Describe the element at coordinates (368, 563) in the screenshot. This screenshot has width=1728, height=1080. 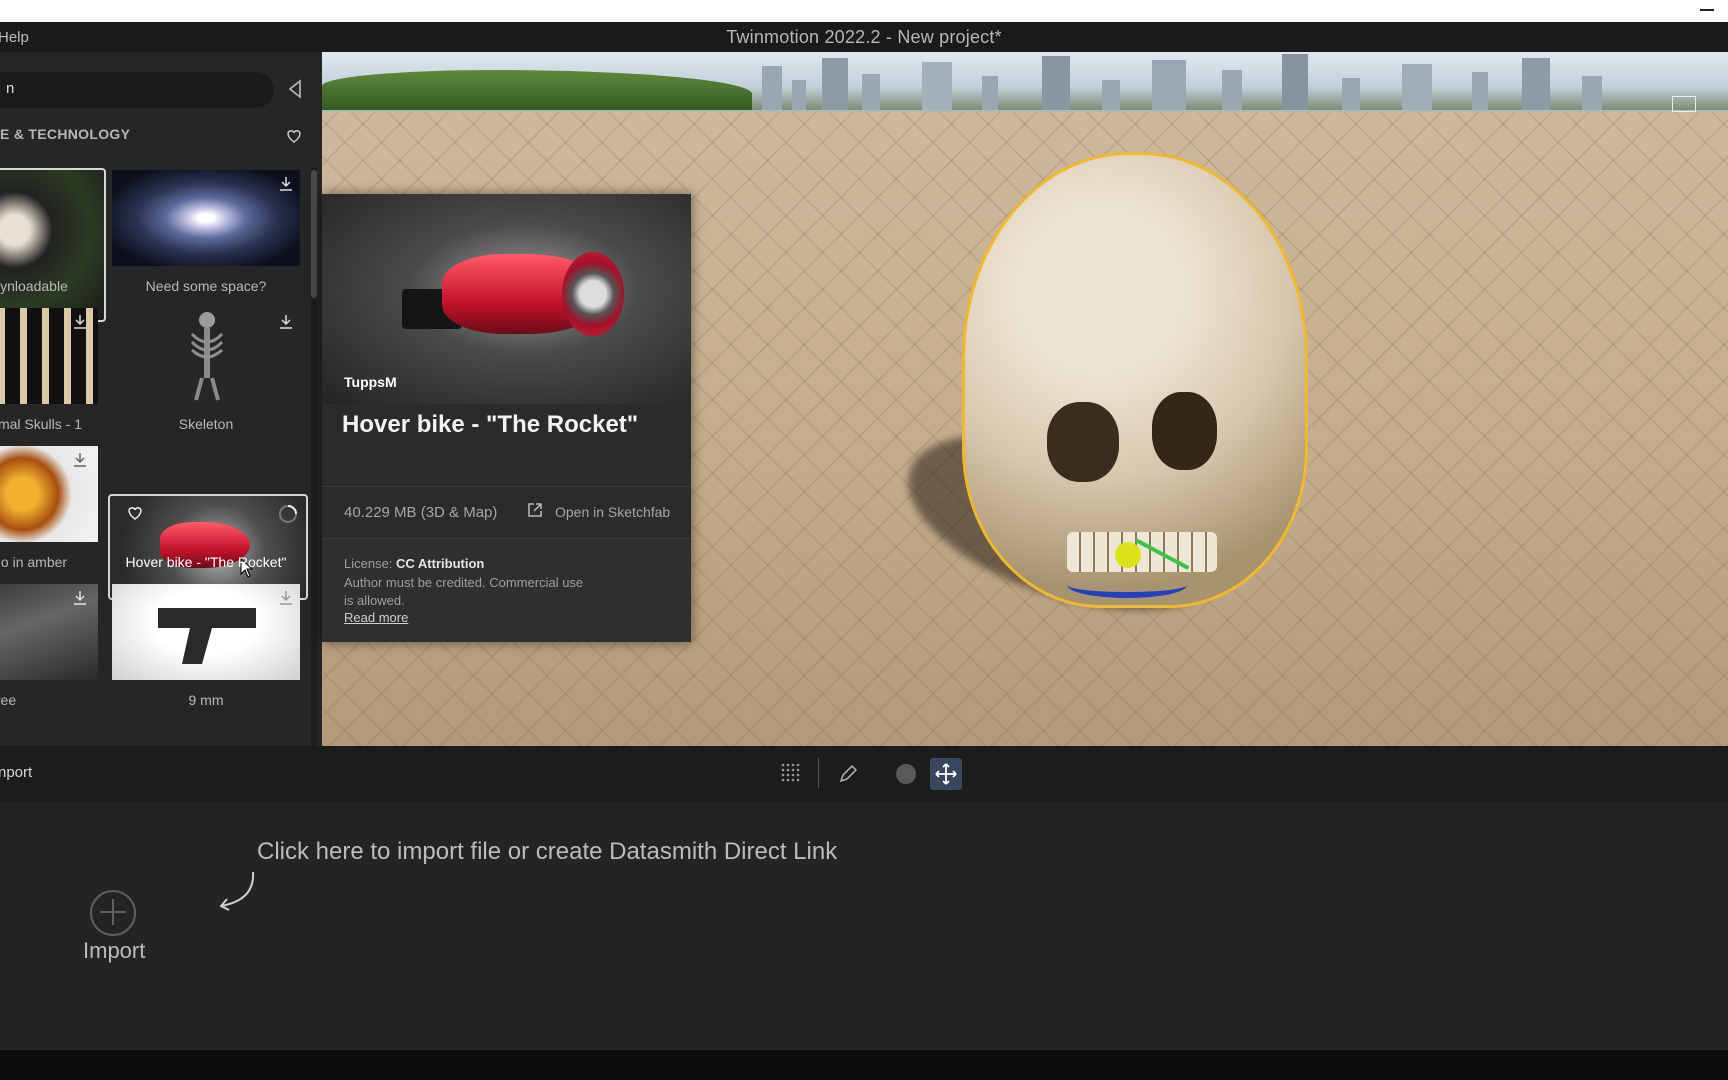
I see `license-label: License:` at that location.